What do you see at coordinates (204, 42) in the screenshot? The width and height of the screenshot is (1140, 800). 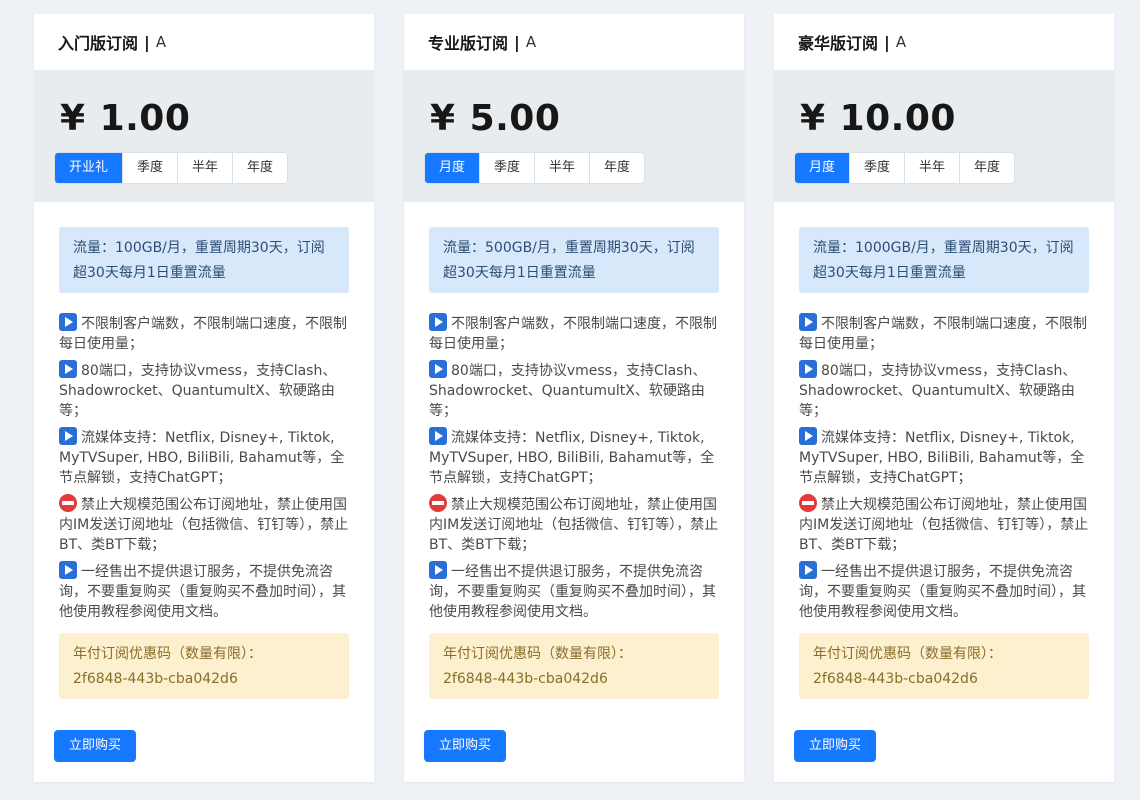 I see `plan-header: 入门版订阅 | A` at bounding box center [204, 42].